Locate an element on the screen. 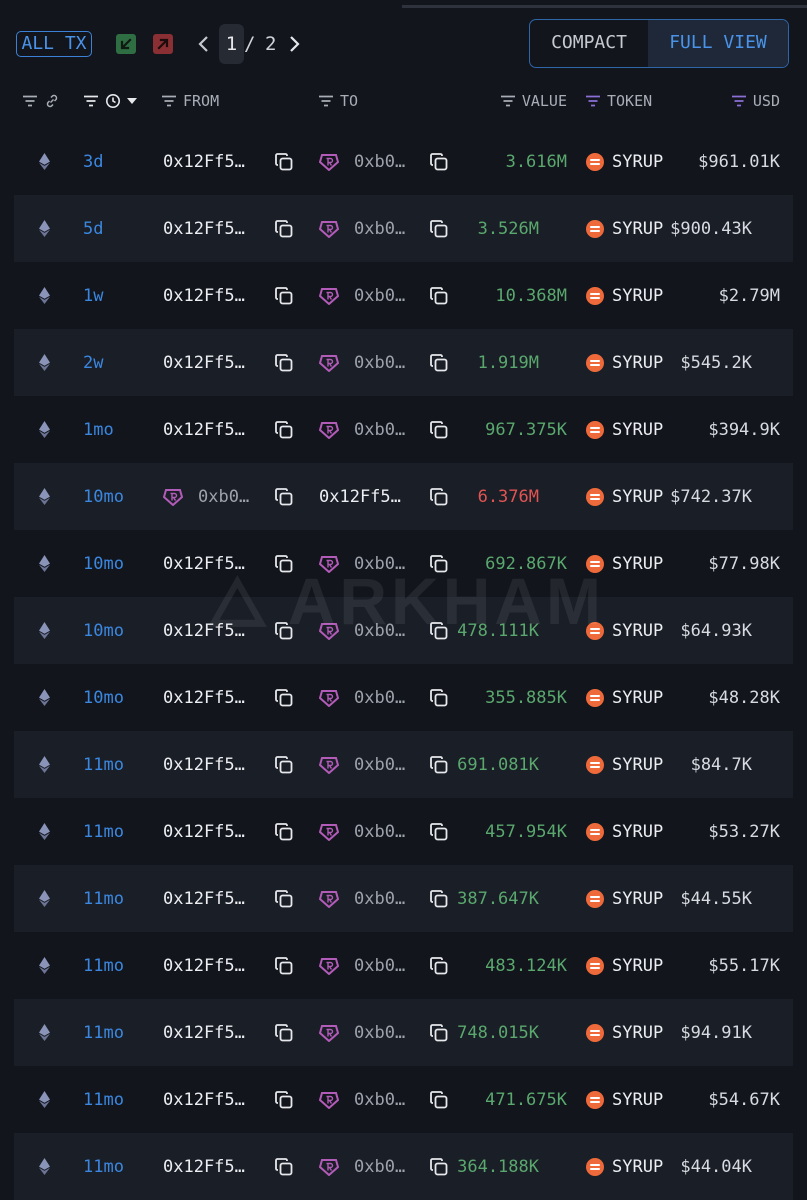 The width and height of the screenshot is (807, 1200). time-link: 3d is located at coordinates (93, 161).